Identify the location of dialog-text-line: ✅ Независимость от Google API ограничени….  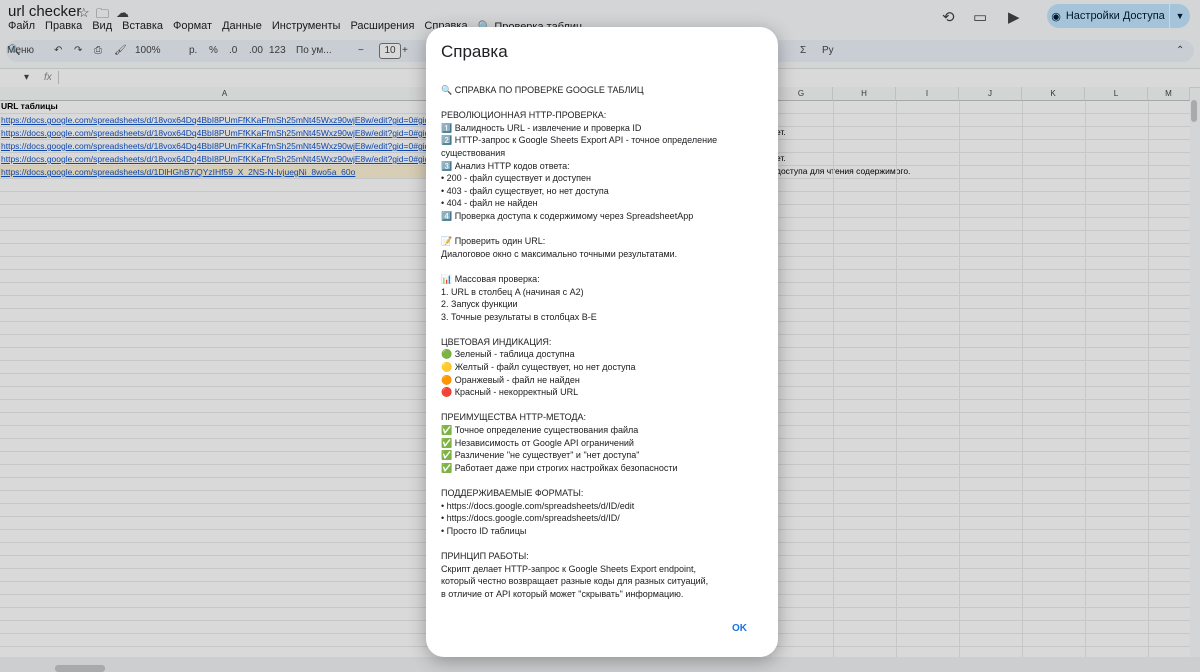
(537, 442).